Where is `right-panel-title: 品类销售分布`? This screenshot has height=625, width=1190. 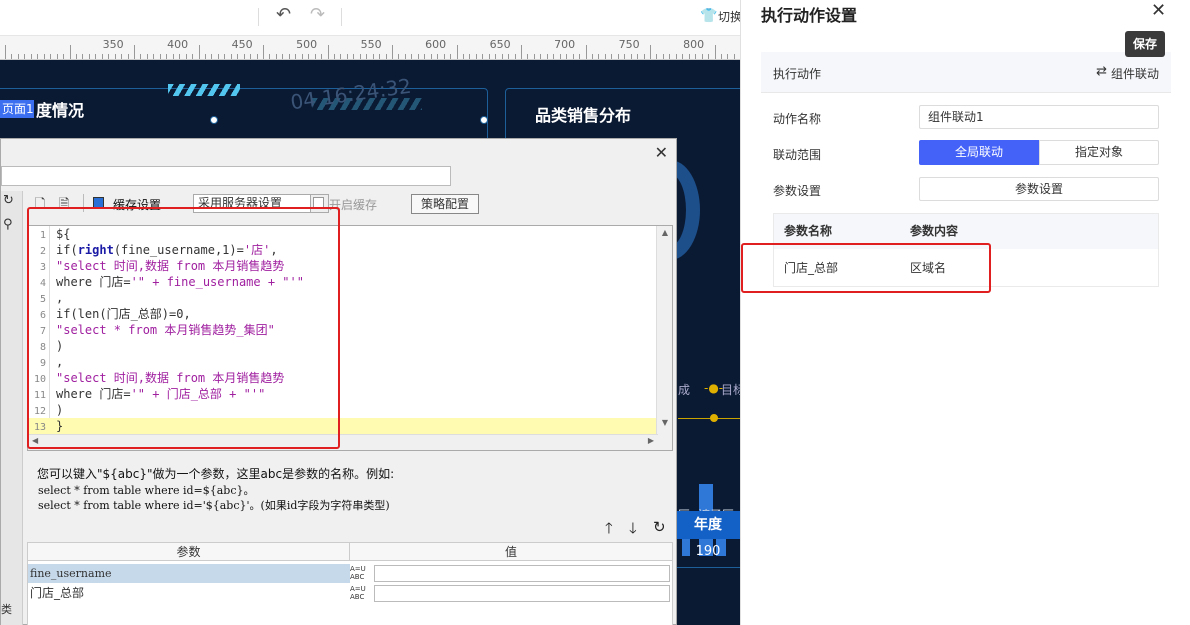 right-panel-title: 品类销售分布 is located at coordinates (583, 115).